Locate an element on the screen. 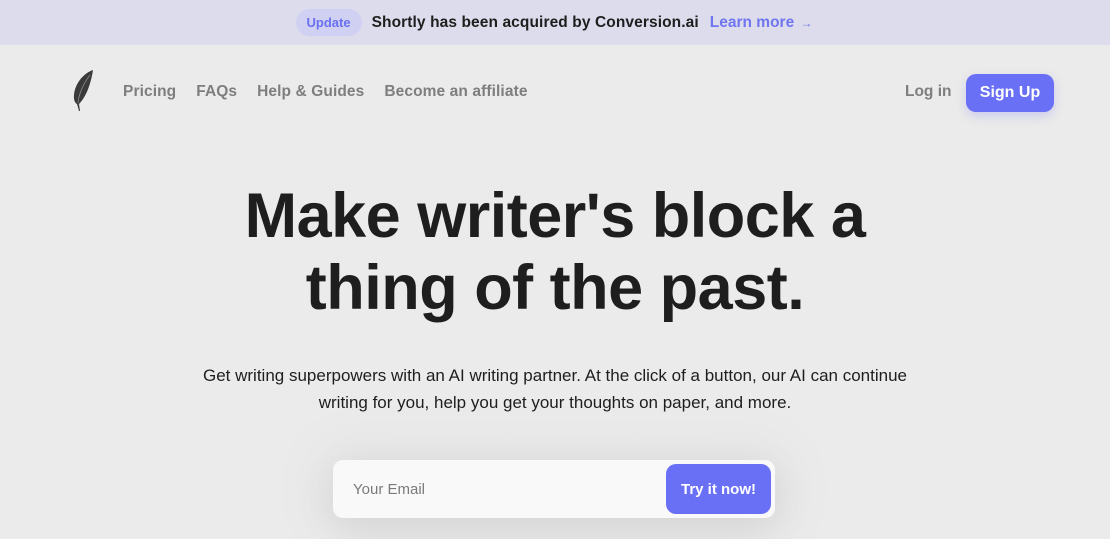 The height and width of the screenshot is (539, 1110). nav-link-help-guides: Help & Guides is located at coordinates (310, 92).